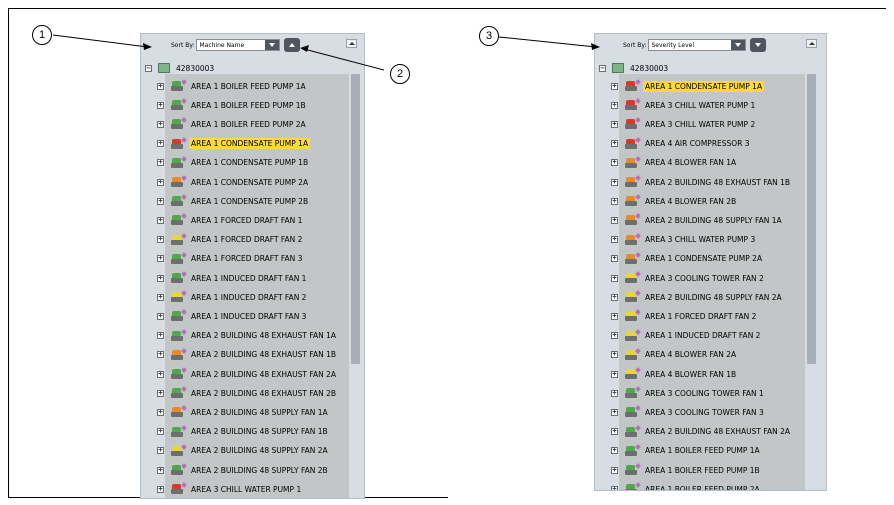 The width and height of the screenshot is (894, 505). Describe the element at coordinates (233, 201) in the screenshot. I see `tree-item: + AREA 1 CONDENSATE PUMP 2B` at that location.